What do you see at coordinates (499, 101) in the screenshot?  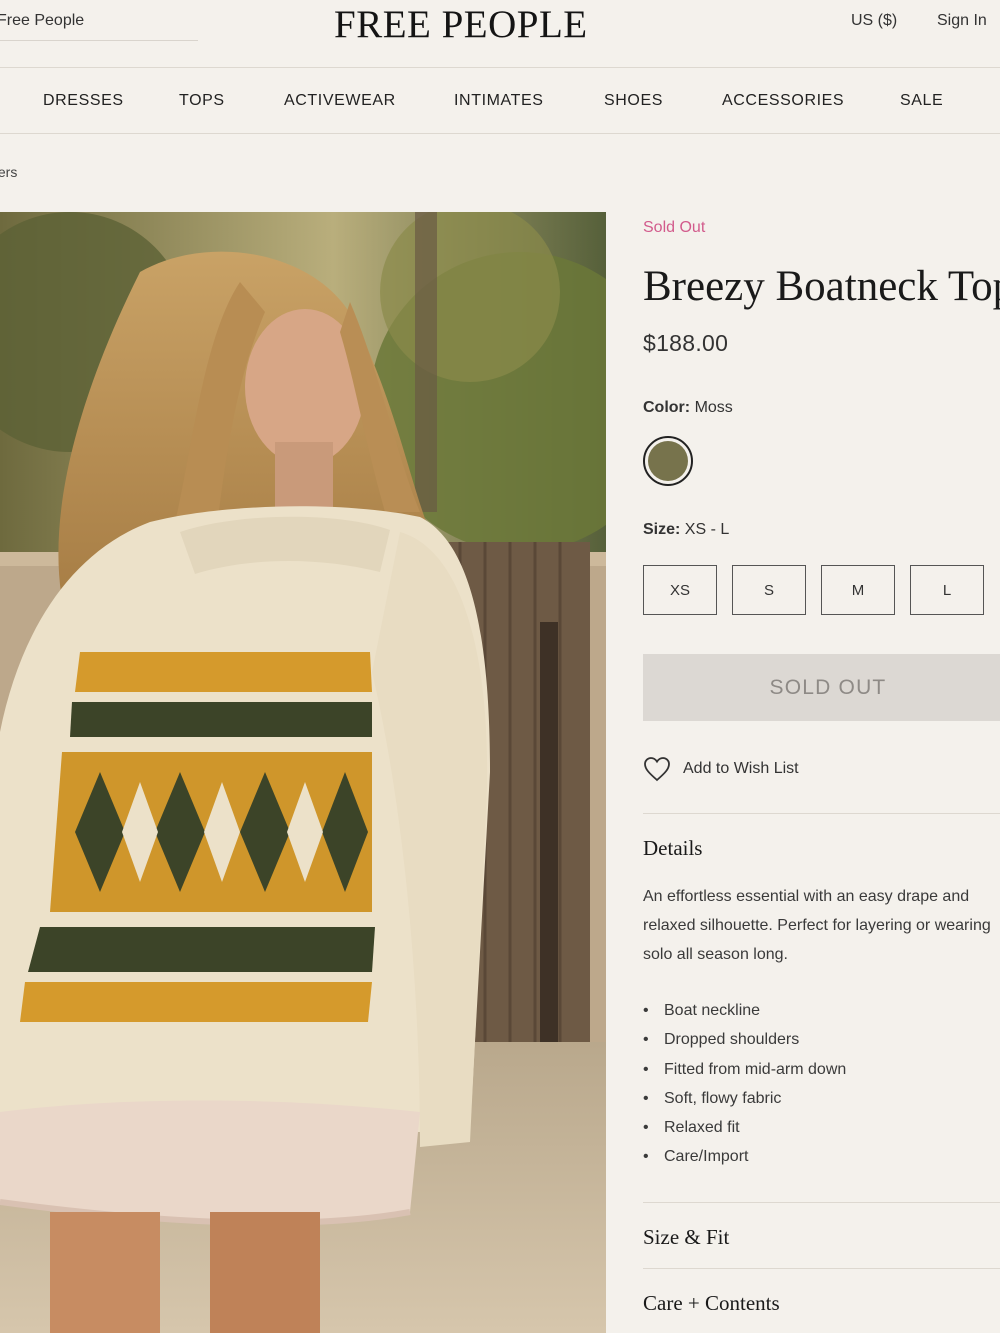 I see `nav-intimates: INTIMATES` at bounding box center [499, 101].